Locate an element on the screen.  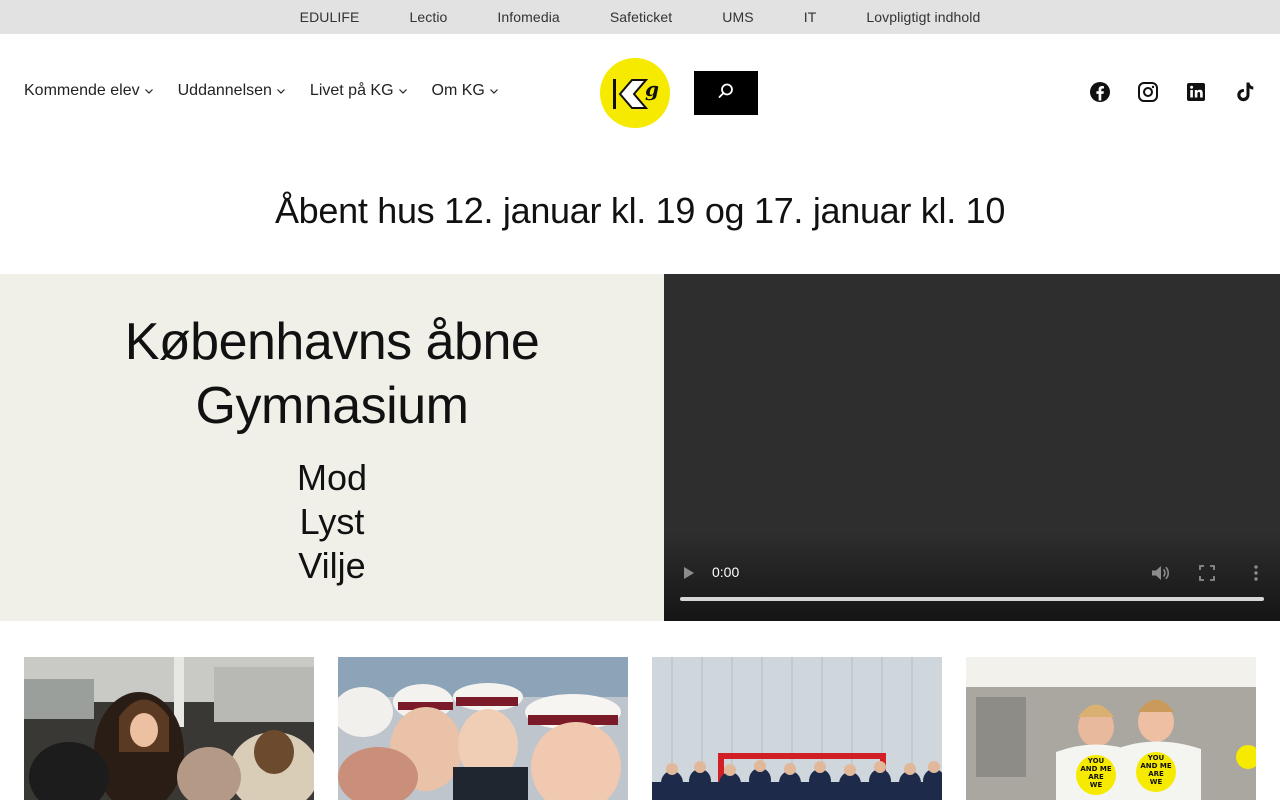
graduation-caps-photo is located at coordinates (483, 728).